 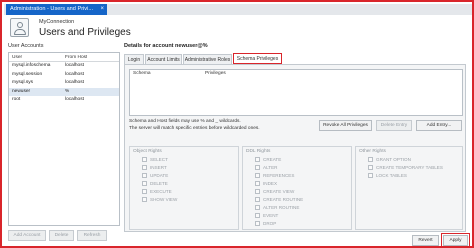 I want to click on checkbox-label: GRANT OPTION, so click(x=393, y=159).